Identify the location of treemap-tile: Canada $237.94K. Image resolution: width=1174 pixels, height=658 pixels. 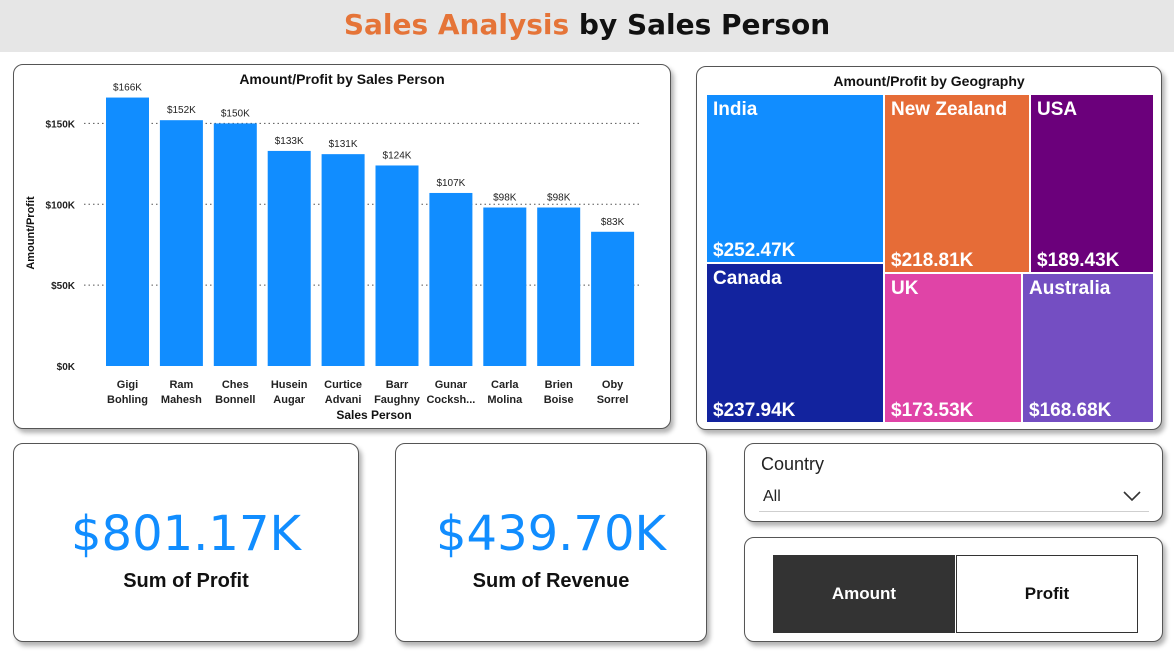
(795, 343).